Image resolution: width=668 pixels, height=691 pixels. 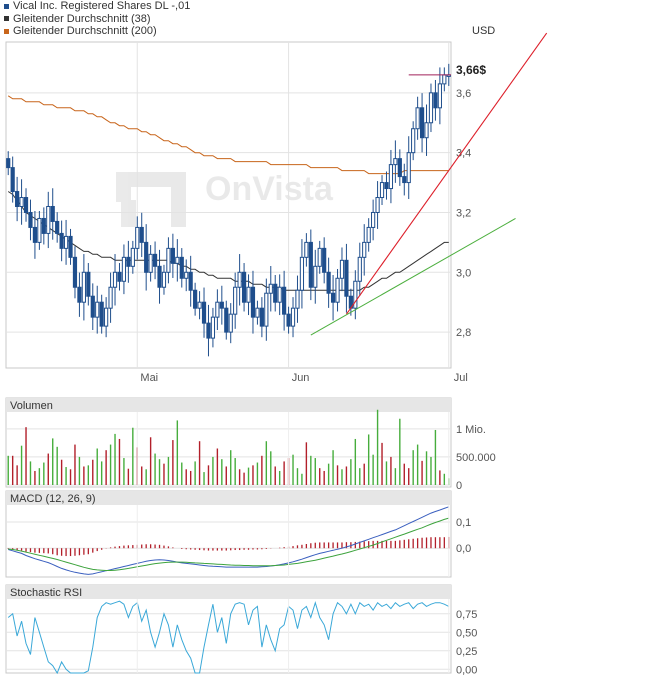 What do you see at coordinates (466, 633) in the screenshot?
I see `stoch-y-tick-label: 0,50` at bounding box center [466, 633].